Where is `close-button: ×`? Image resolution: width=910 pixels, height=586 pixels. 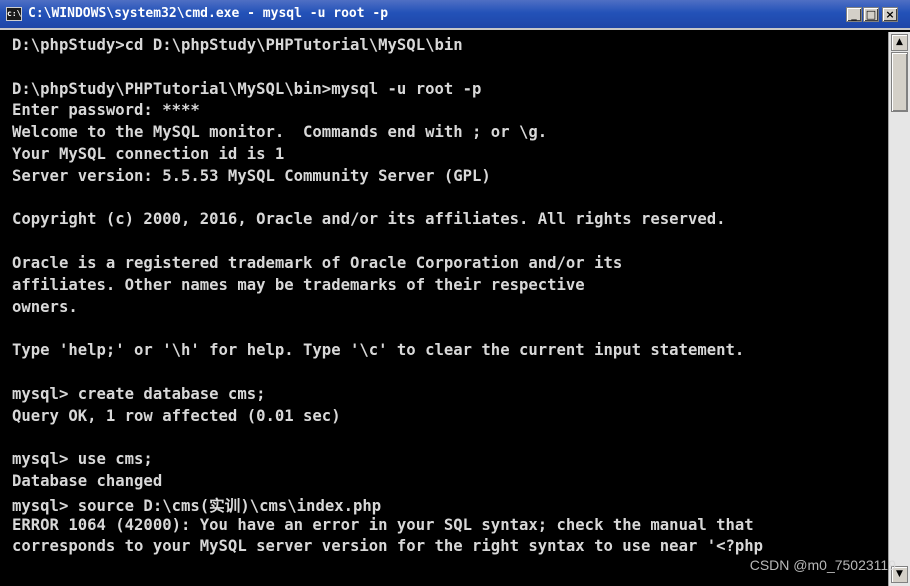
close-button: × is located at coordinates (890, 14).